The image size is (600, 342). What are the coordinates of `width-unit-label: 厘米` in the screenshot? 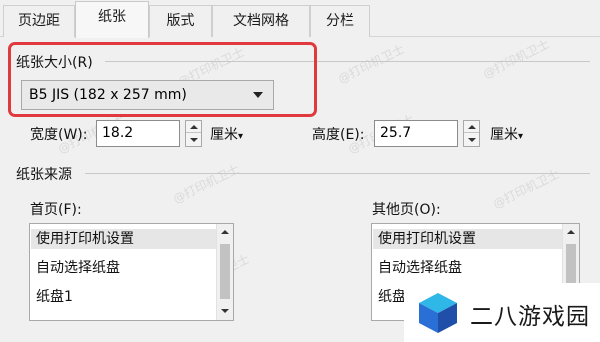 It's located at (224, 135).